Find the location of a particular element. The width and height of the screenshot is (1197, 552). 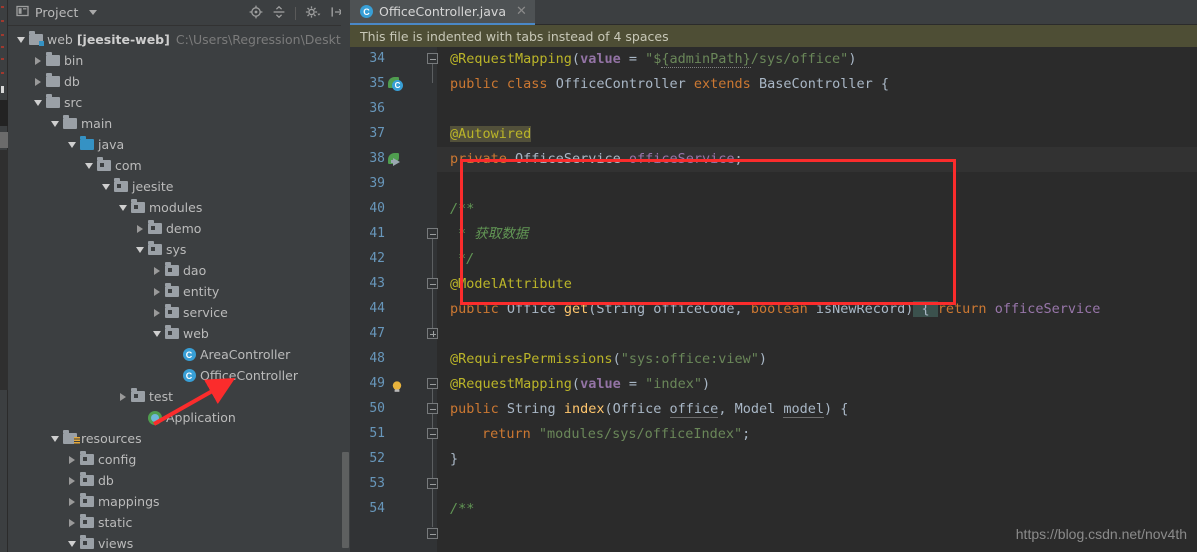

chevron-down-icon is located at coordinates (93, 12).